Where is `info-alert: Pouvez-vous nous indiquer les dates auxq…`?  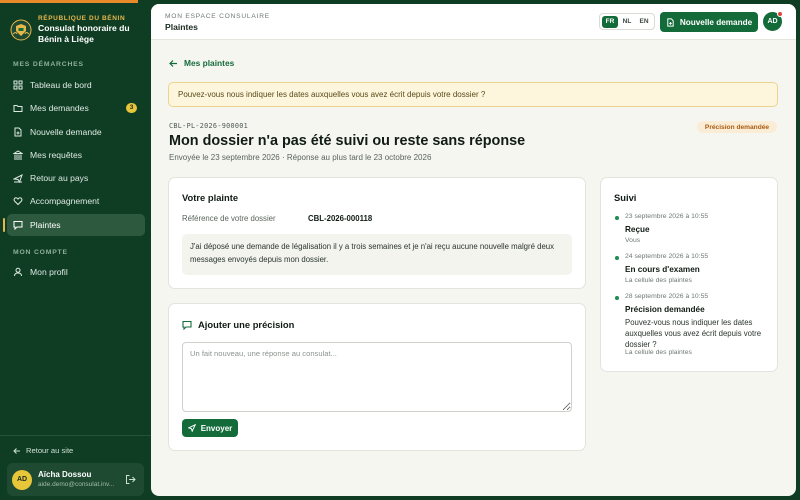
info-alert: Pouvez-vous nous indiquer les dates auxq… is located at coordinates (473, 94).